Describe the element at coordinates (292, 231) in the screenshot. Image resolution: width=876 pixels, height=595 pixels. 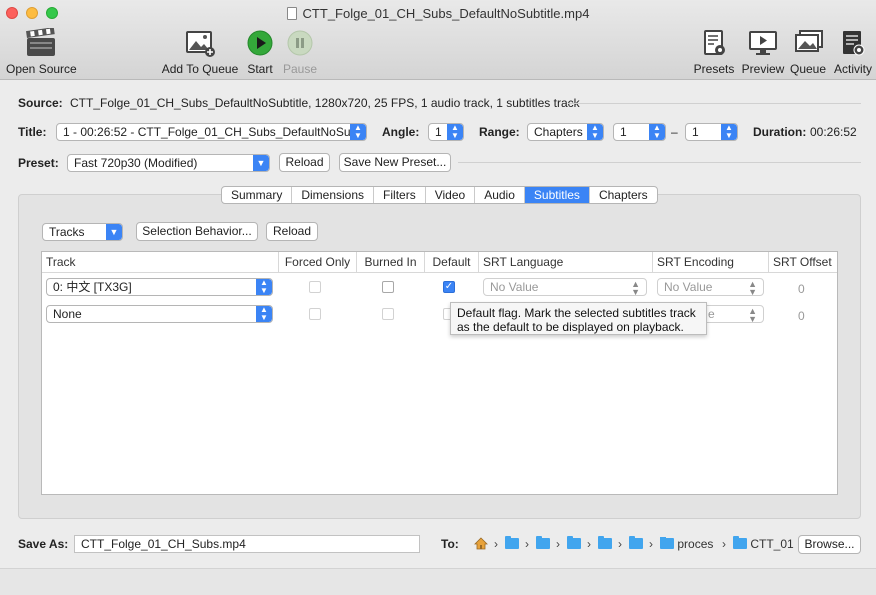
I see `subtitles-reload-button: Reload` at that location.